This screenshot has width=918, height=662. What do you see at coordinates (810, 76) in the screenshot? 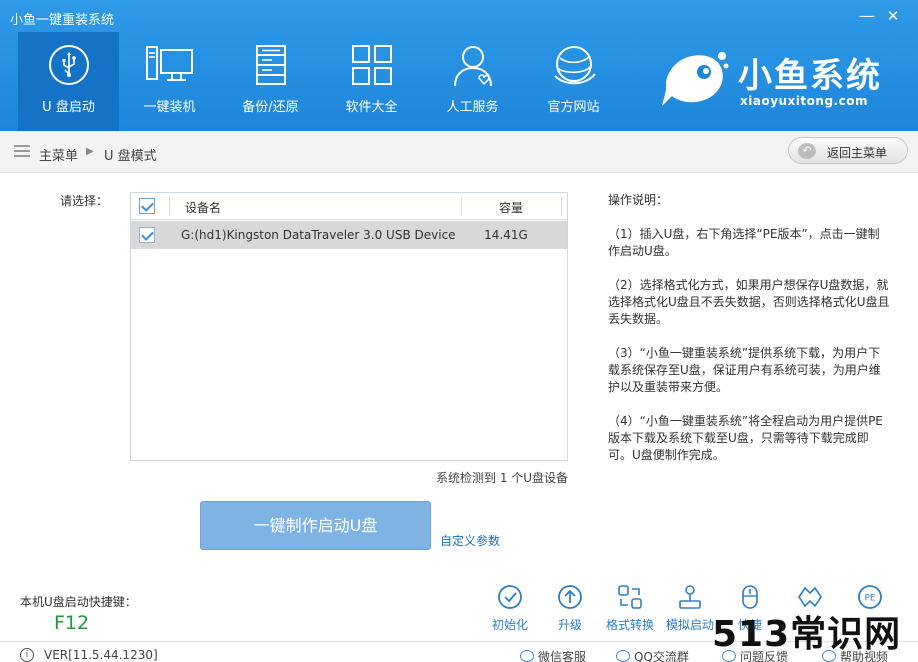
I see `brand-name: 小鱼系统` at bounding box center [810, 76].